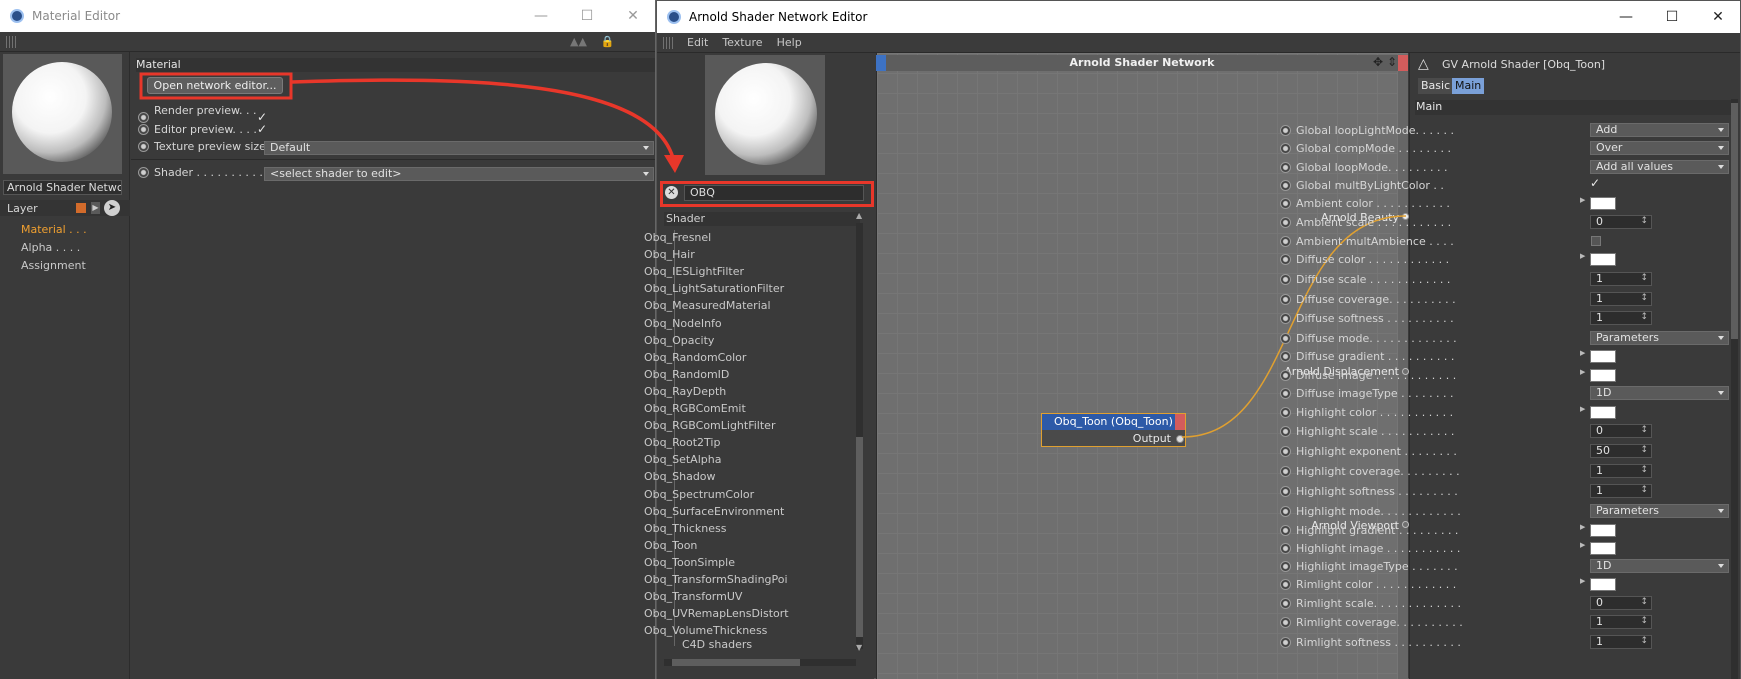 This screenshot has width=1741, height=679. What do you see at coordinates (695, 357) in the screenshot?
I see `shader-list-item: Obq_RandomColor` at bounding box center [695, 357].